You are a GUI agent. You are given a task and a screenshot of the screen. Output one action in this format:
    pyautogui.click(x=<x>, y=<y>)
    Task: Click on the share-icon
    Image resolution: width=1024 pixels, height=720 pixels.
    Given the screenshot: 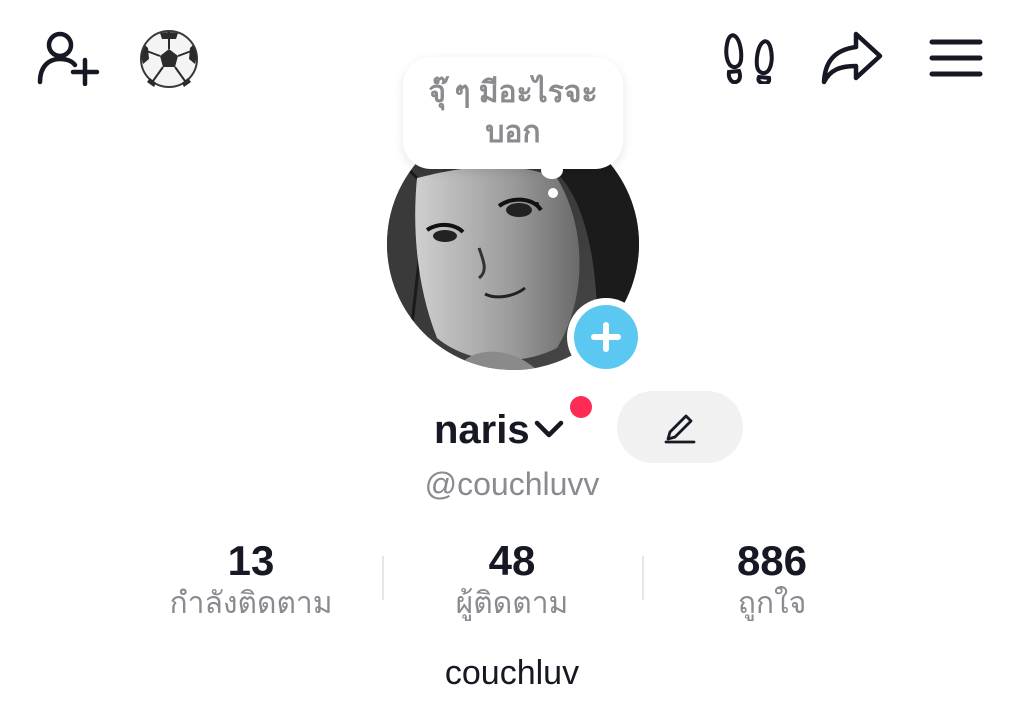 What is the action you would take?
    pyautogui.click(x=852, y=58)
    